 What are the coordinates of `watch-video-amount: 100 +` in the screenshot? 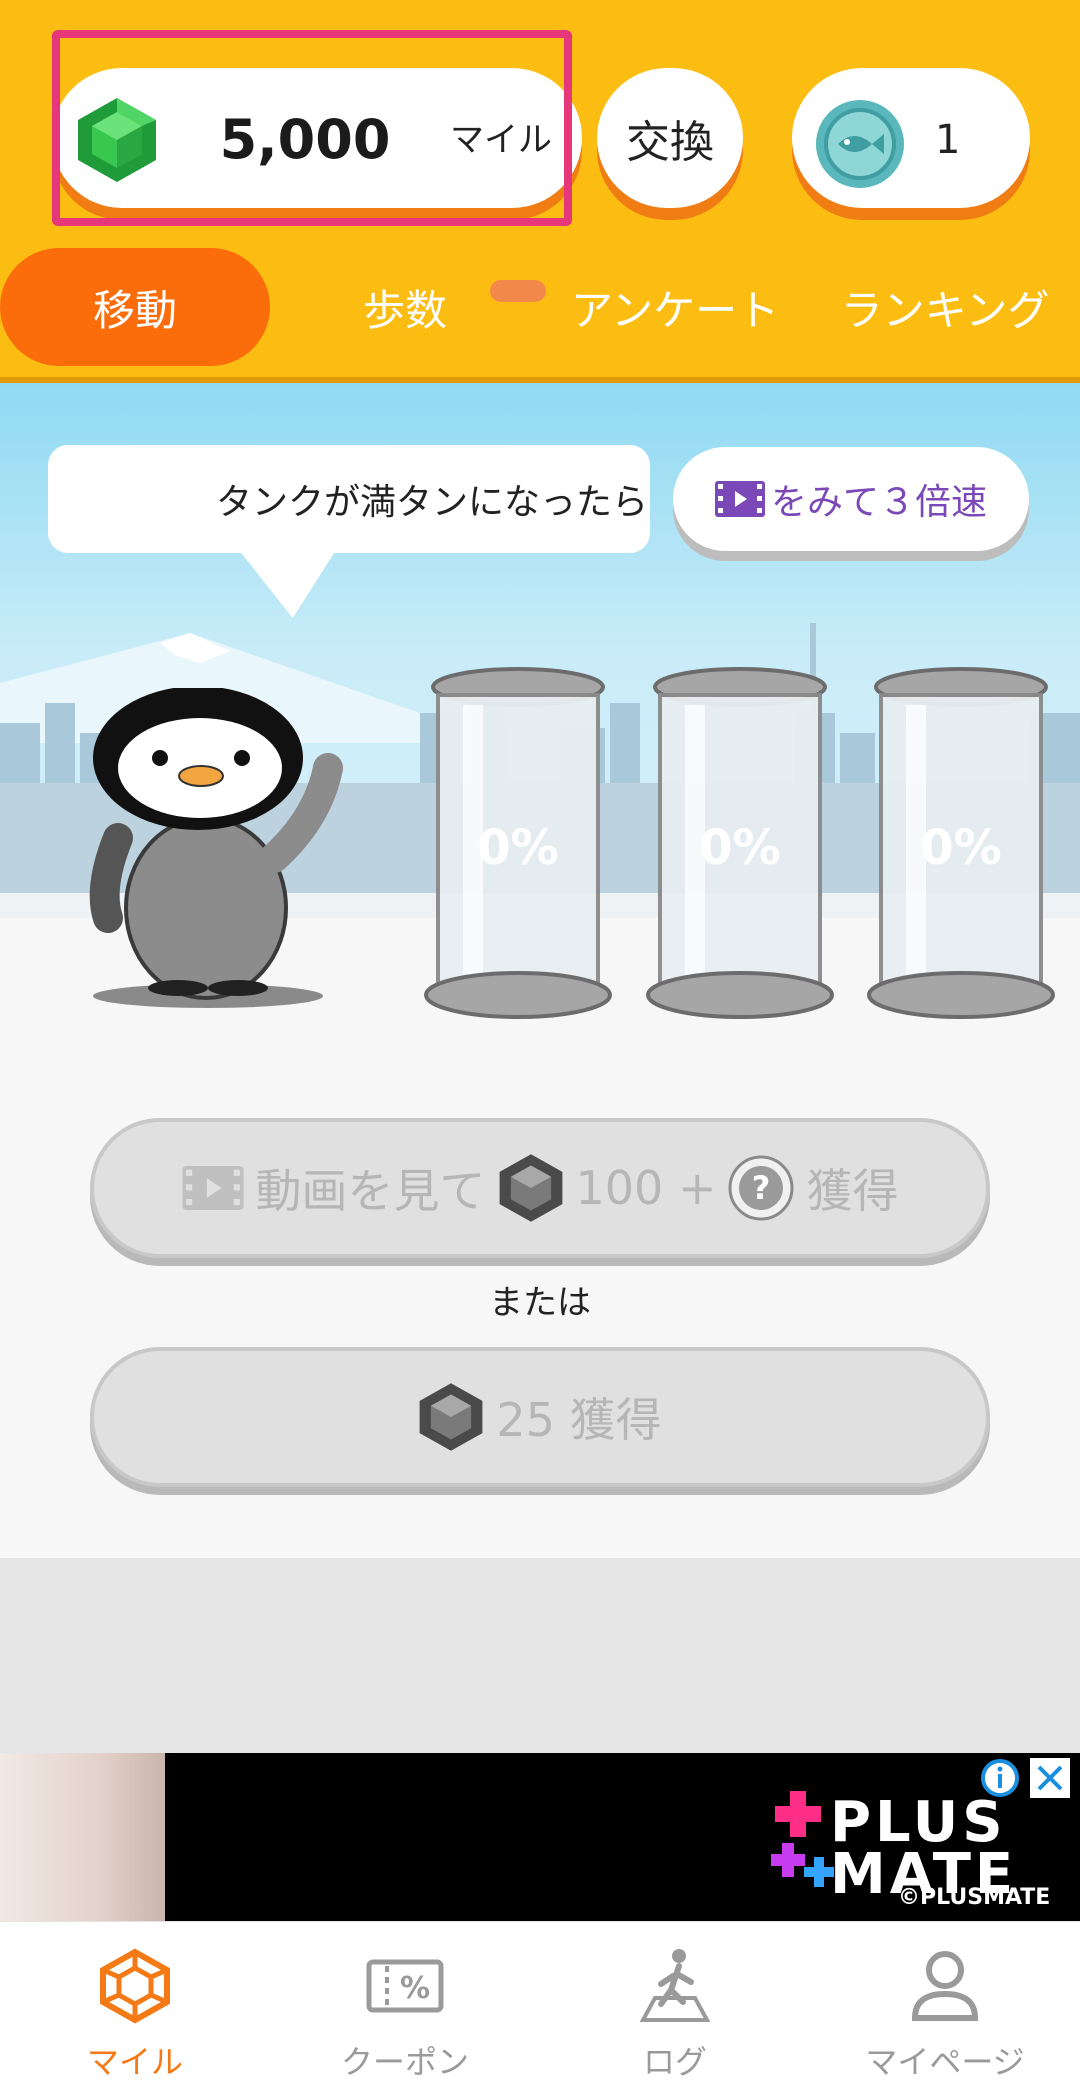 It's located at (646, 1188).